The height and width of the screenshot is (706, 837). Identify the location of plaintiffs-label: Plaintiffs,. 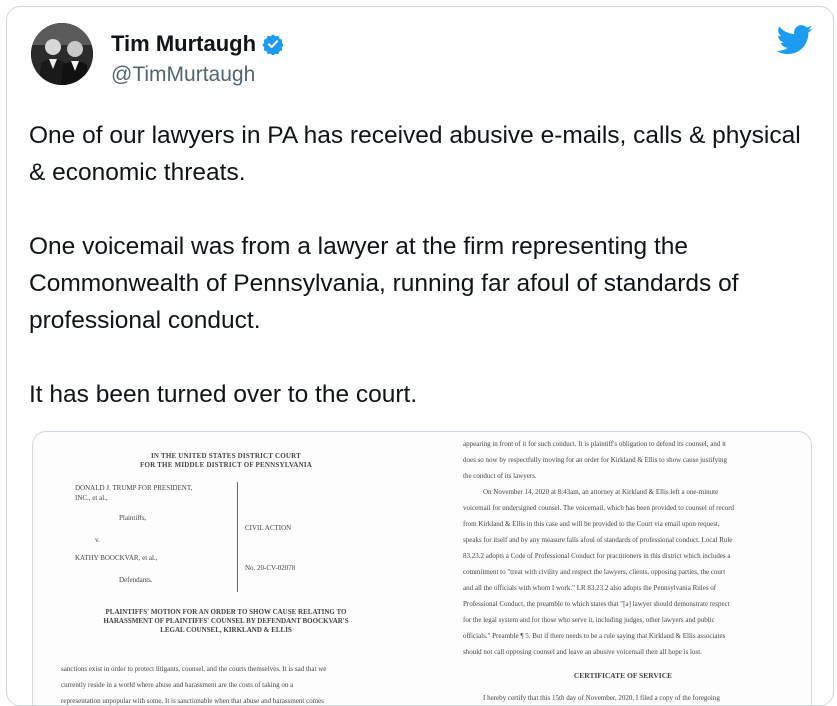
(133, 518).